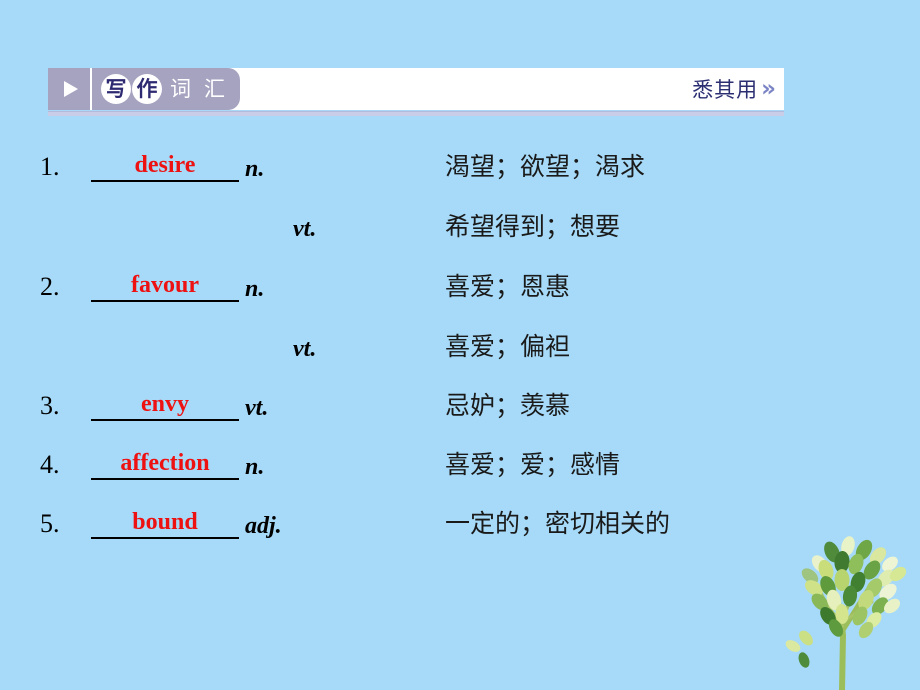 The width and height of the screenshot is (920, 690). I want to click on list-item: 2. favour n. 喜爱；恩惠, so click(420, 278).